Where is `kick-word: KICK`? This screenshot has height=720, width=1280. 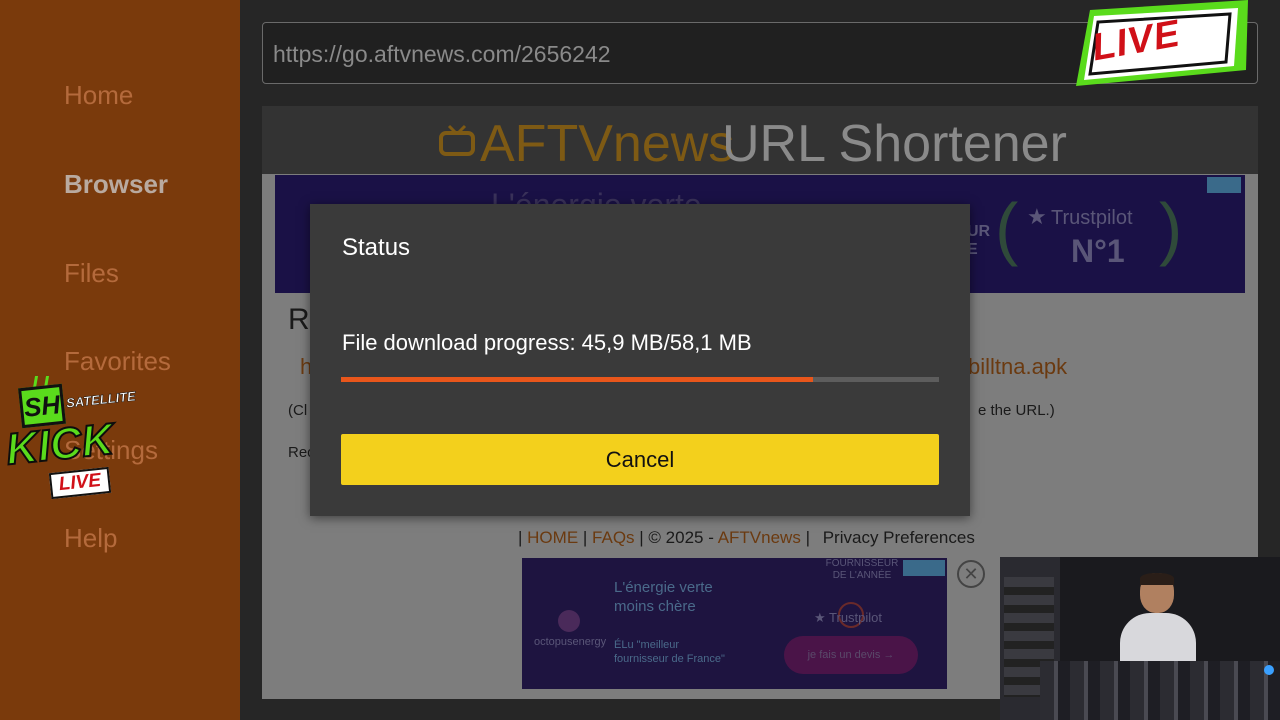
kick-word: KICK is located at coordinates (60, 445).